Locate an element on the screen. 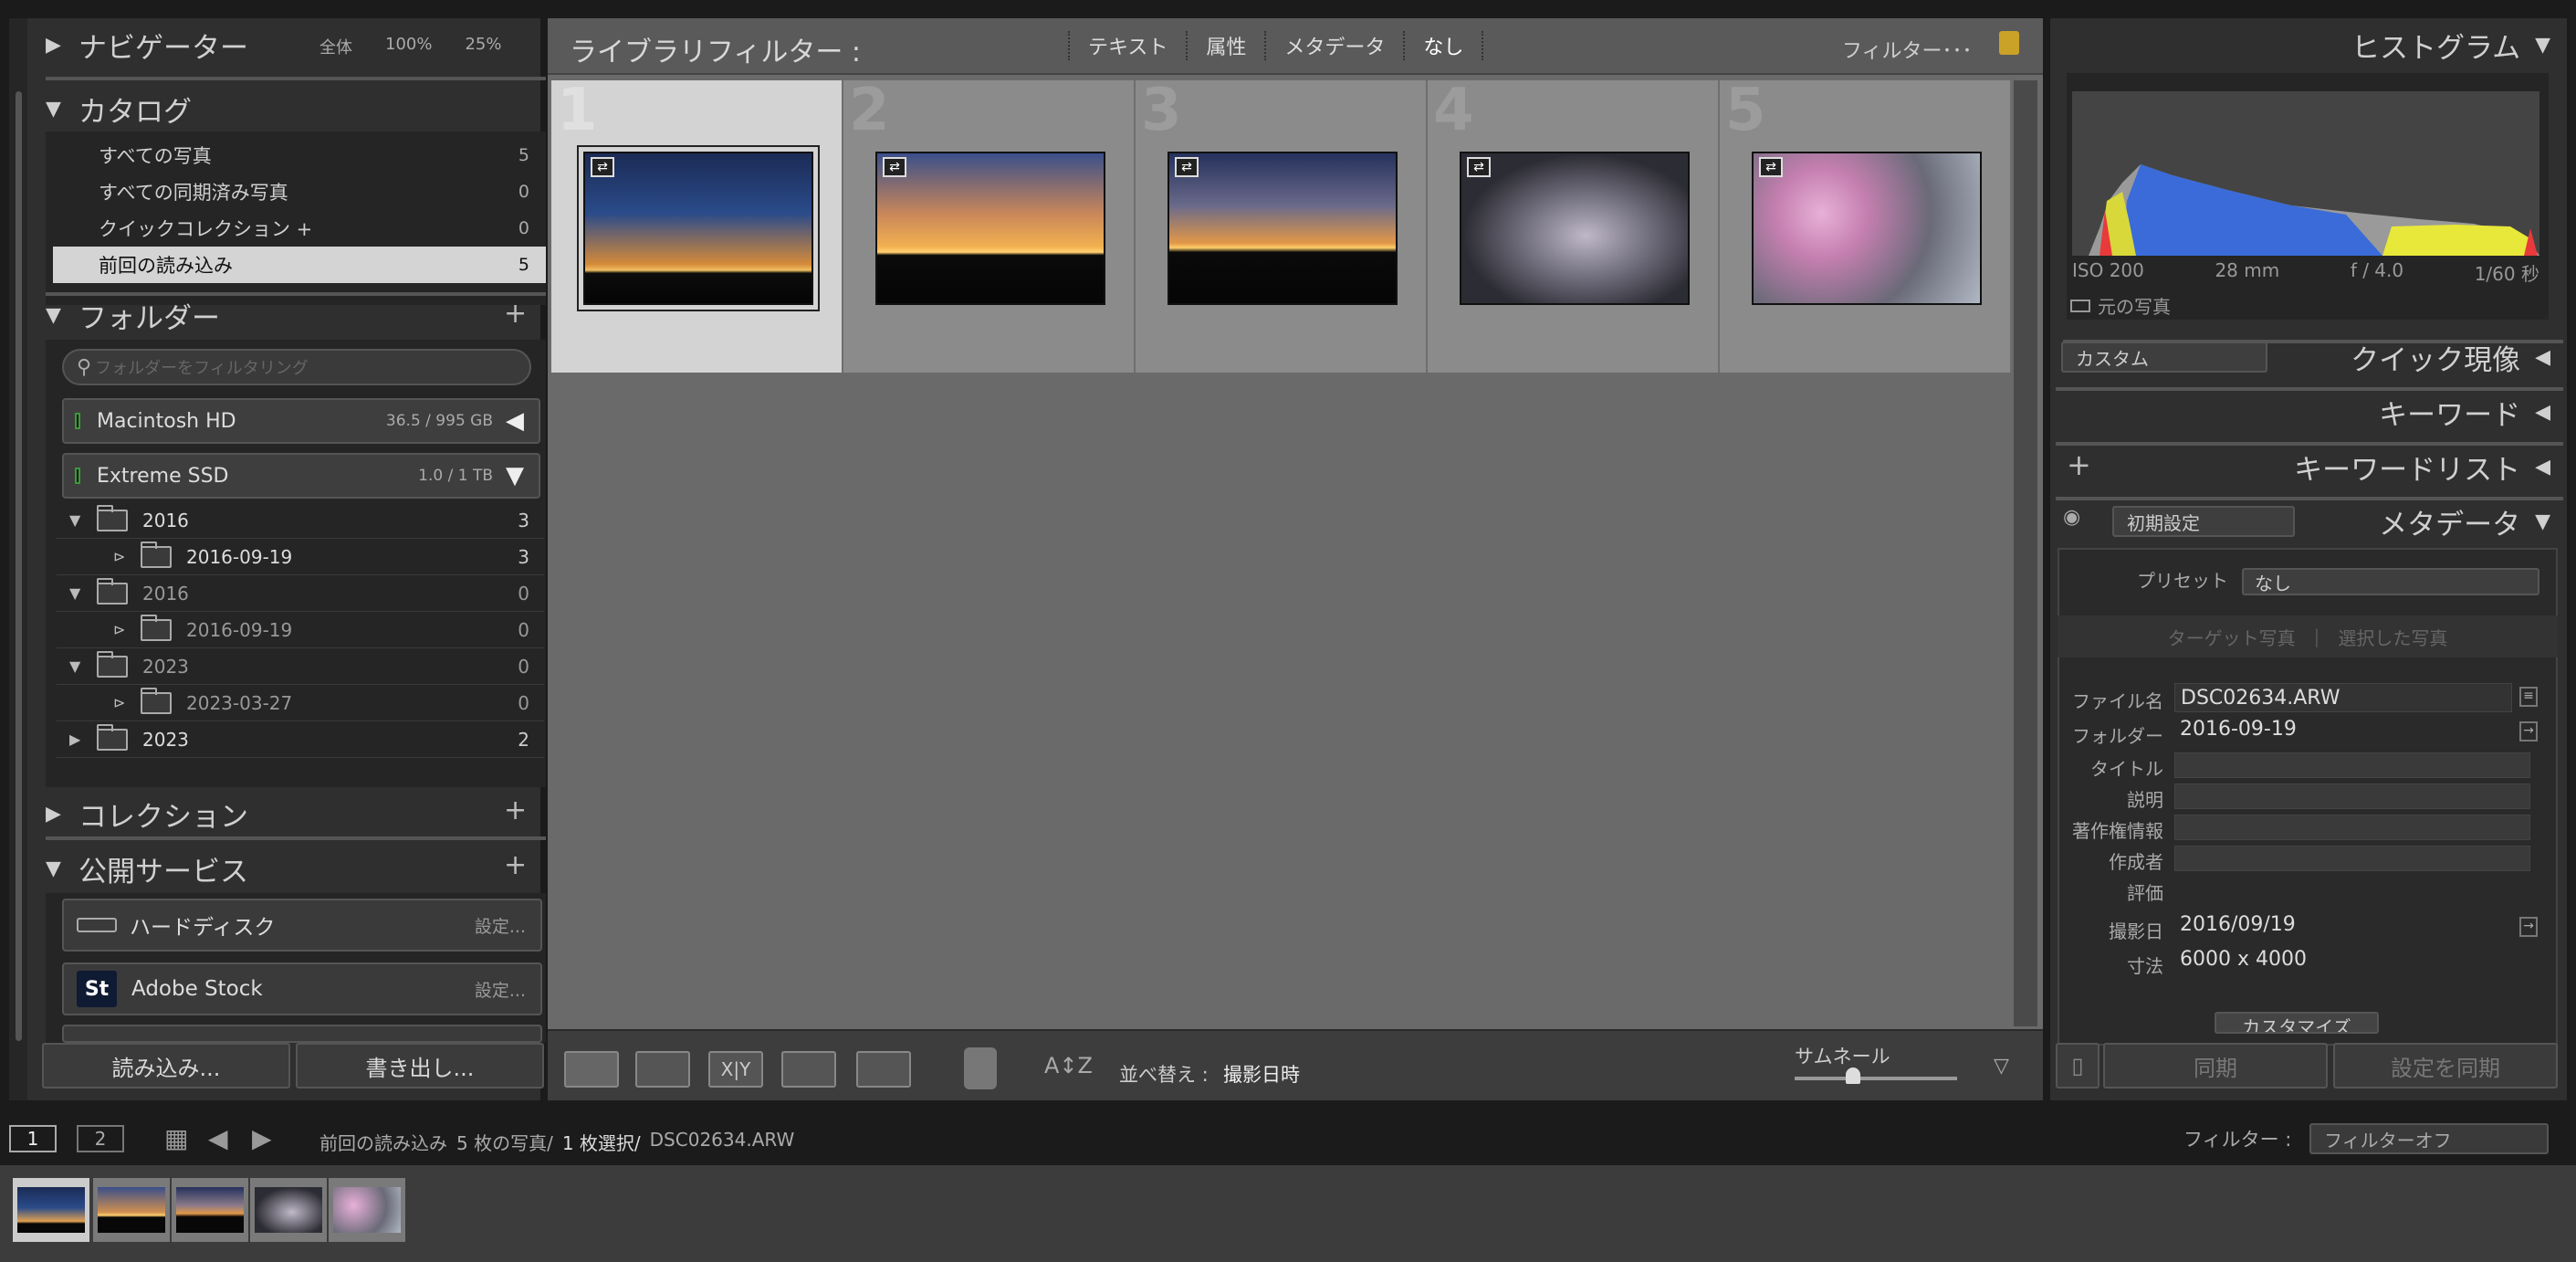 The height and width of the screenshot is (1262, 2576). grid-cell: 1 ⇄ is located at coordinates (697, 225).